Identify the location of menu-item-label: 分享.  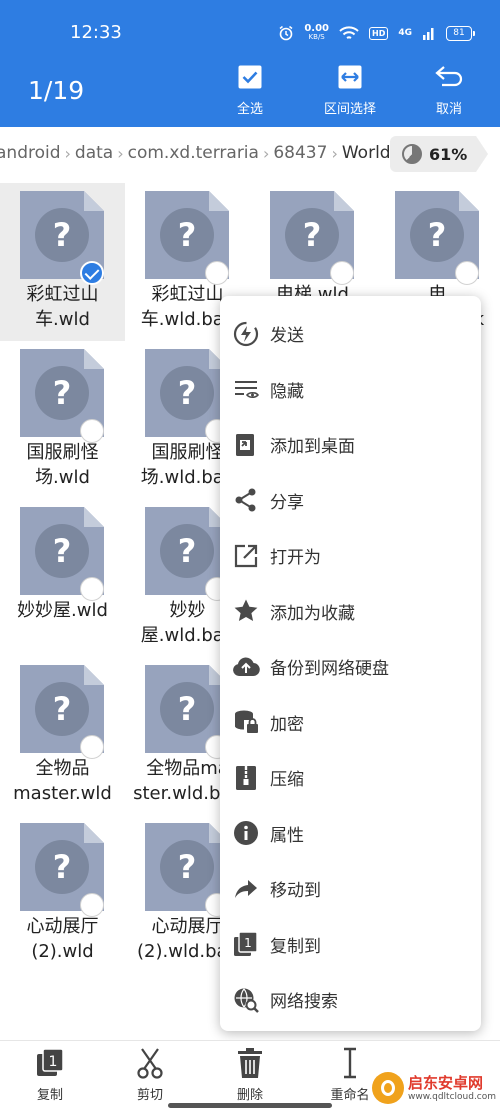
(287, 502).